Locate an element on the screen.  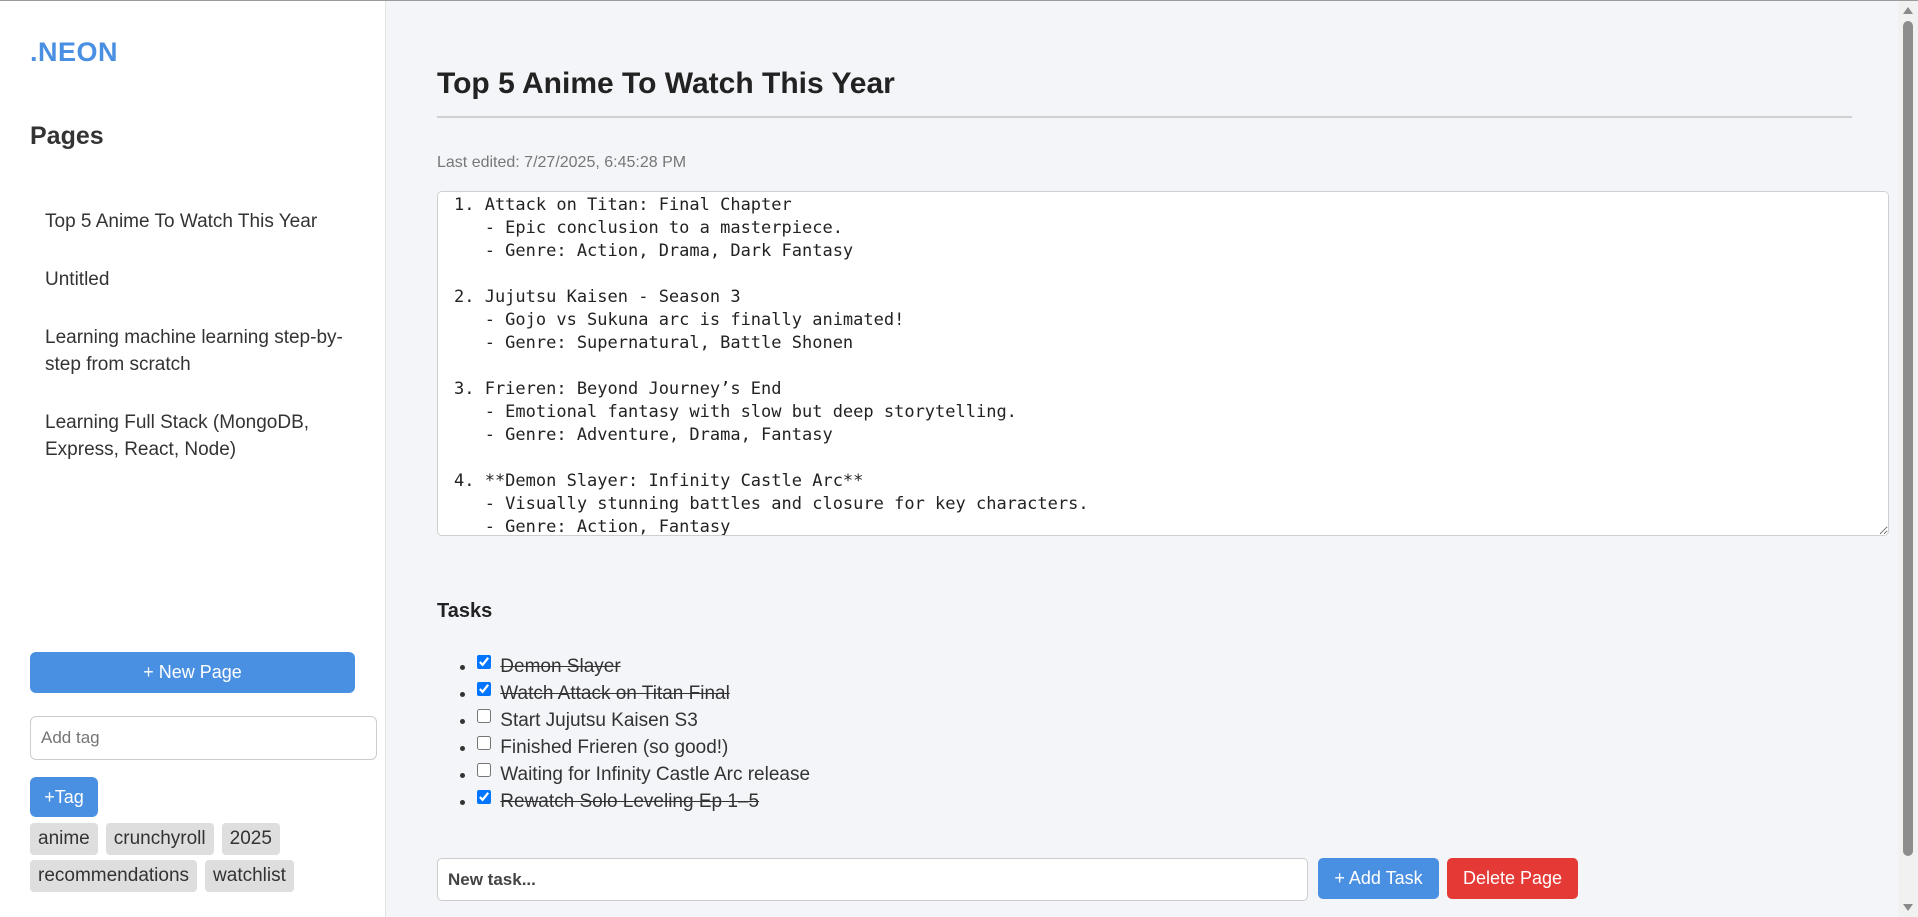
app-logo: .NEON is located at coordinates (74, 52).